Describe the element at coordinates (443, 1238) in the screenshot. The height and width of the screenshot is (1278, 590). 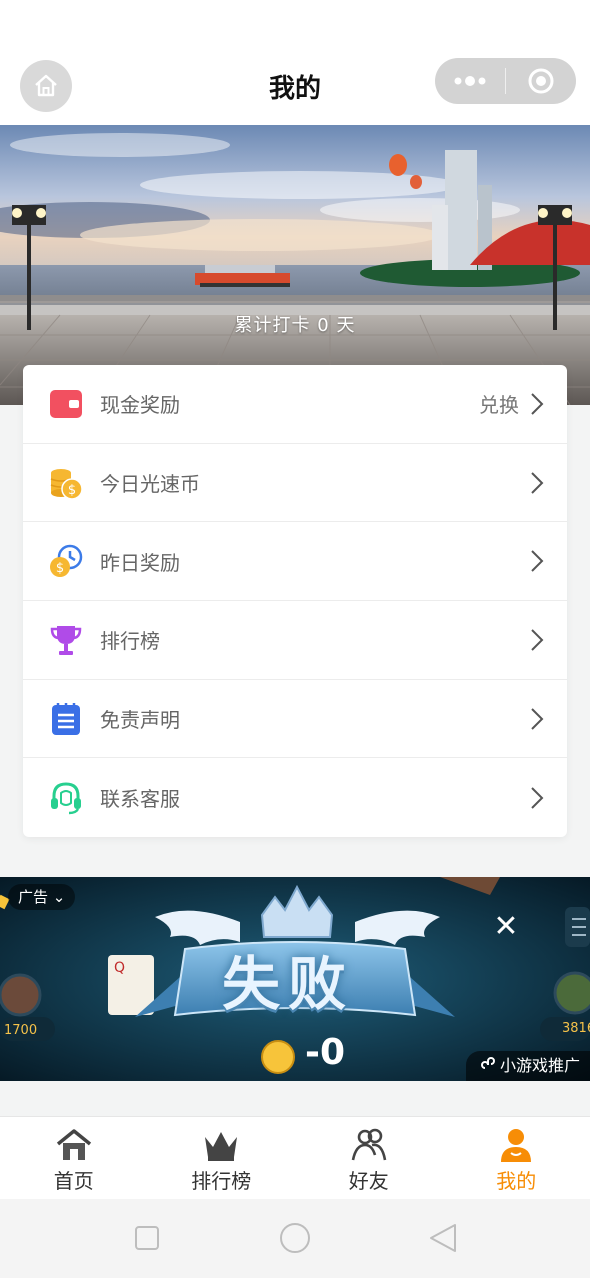
I see `back-triangle-icon` at that location.